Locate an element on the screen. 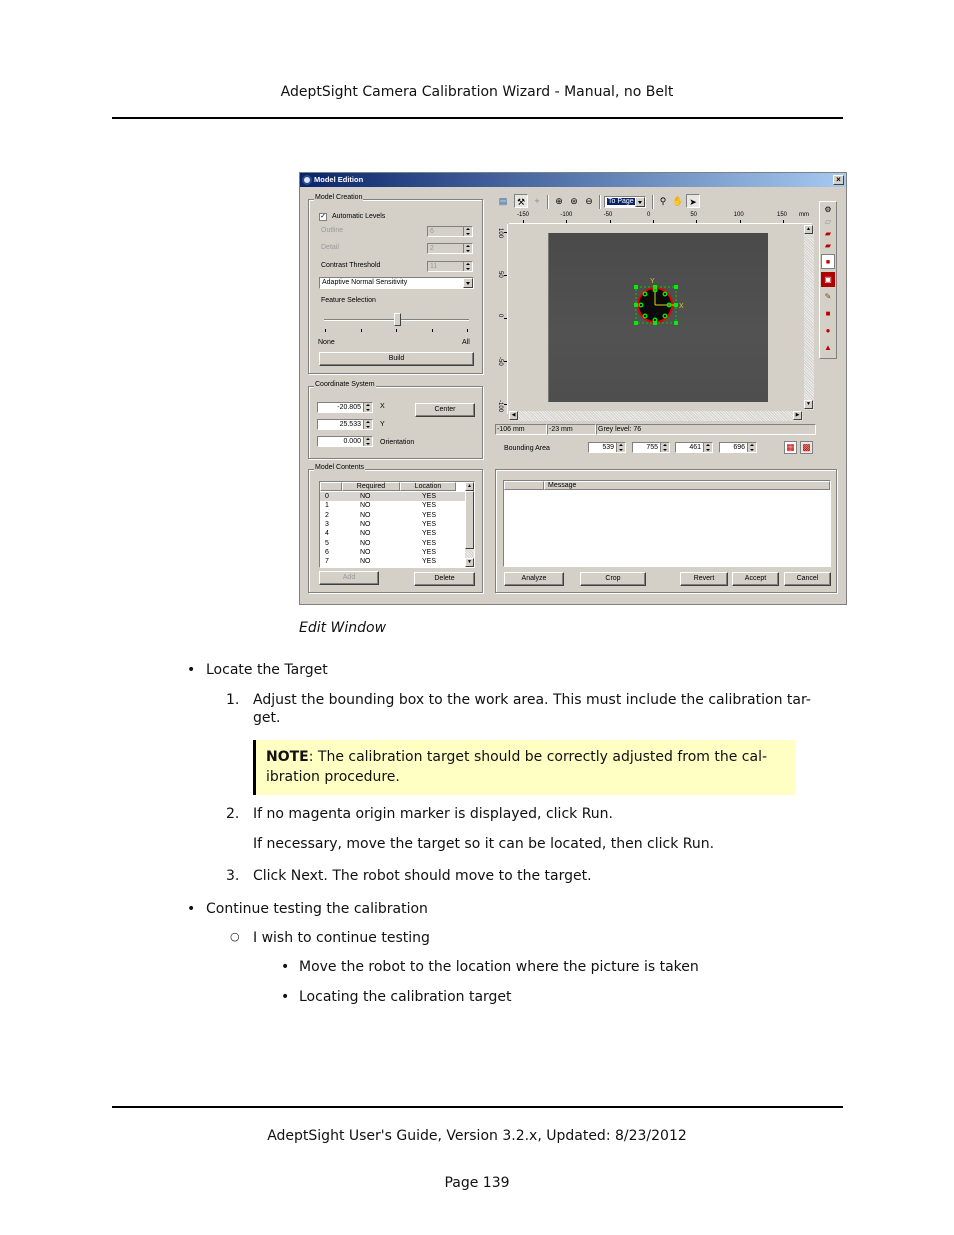  feature-slider-thumb is located at coordinates (397, 319).